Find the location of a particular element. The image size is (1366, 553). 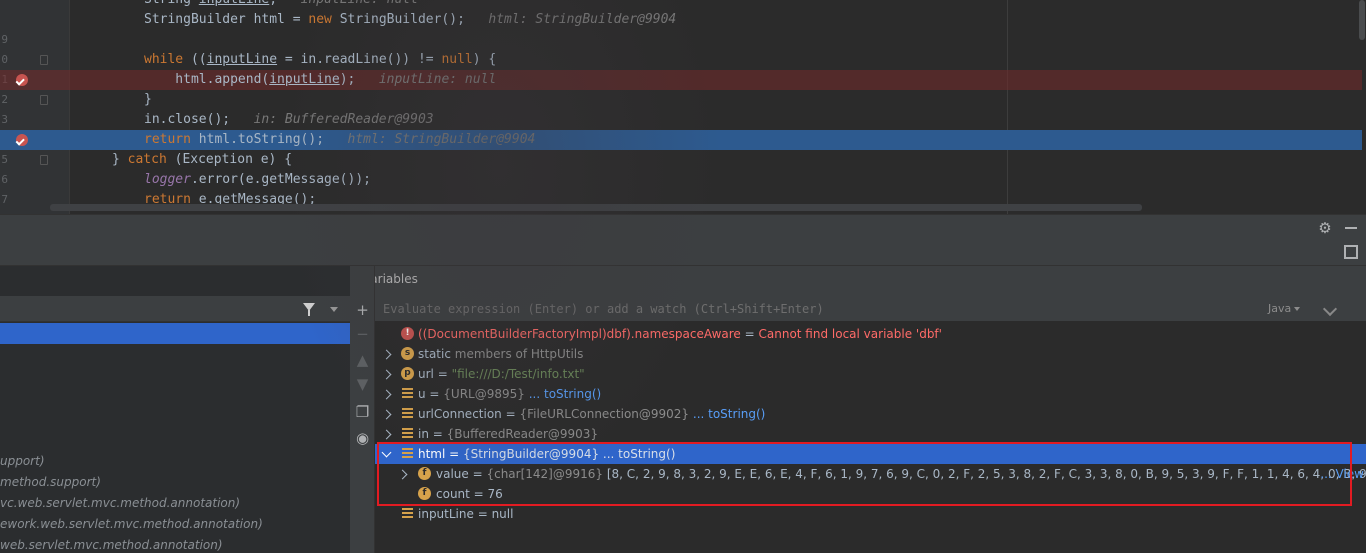

variable-name: value is located at coordinates (452, 474).